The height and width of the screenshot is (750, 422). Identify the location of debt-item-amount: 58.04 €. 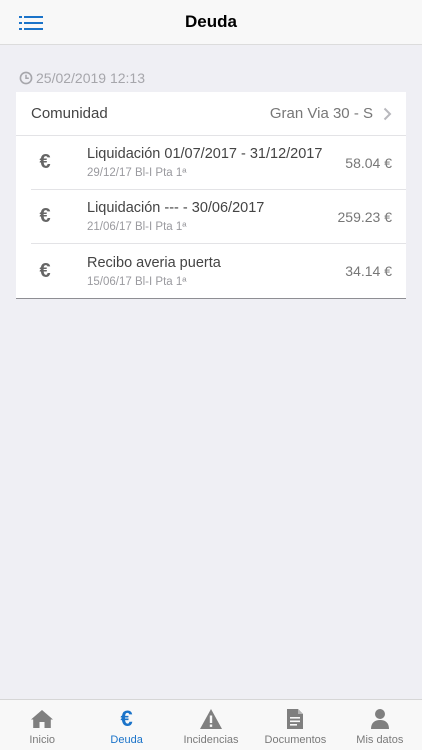
(368, 162).